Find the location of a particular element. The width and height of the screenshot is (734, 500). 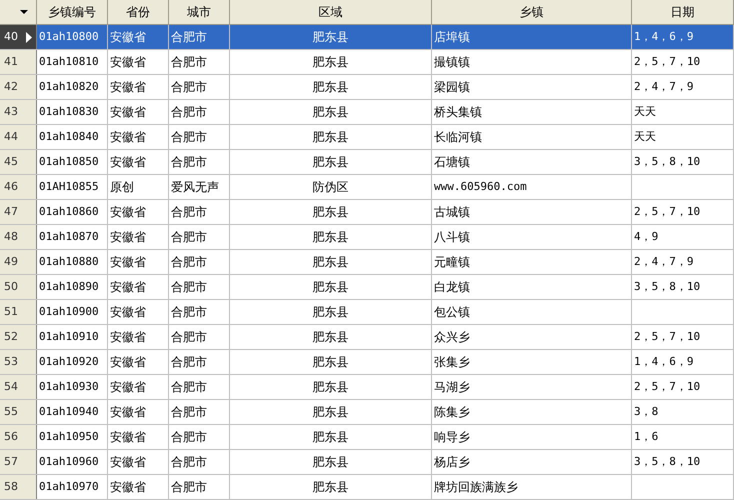

row-header: 57 is located at coordinates (18, 462).